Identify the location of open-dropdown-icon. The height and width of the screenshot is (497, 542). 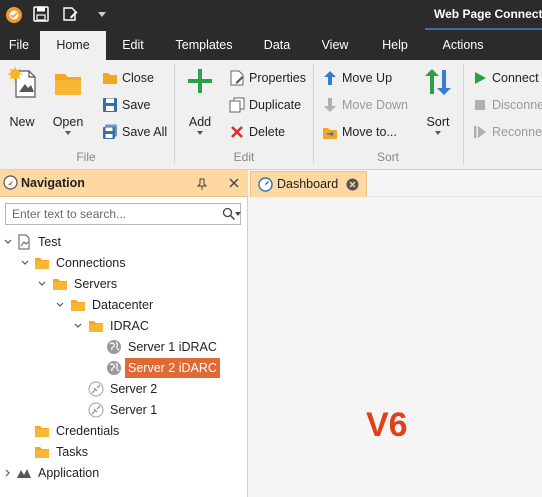
(68, 133).